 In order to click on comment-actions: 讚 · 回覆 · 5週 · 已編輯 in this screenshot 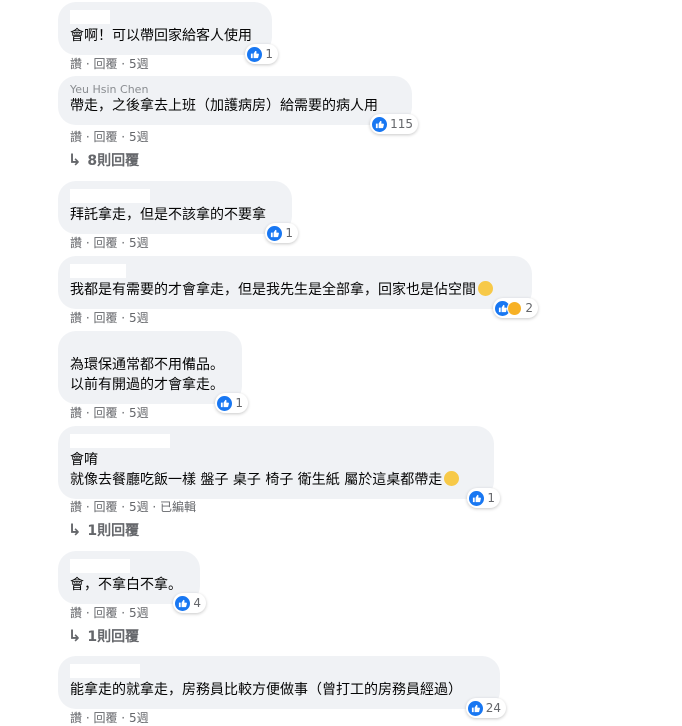, I will do `click(133, 507)`.